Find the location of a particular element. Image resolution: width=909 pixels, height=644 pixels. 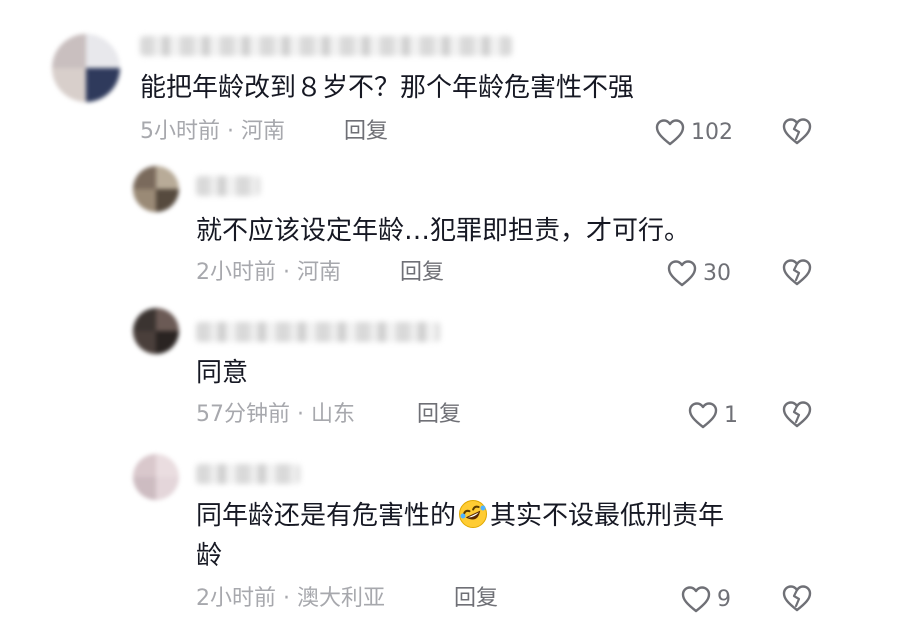

like-button: 9 is located at coordinates (706, 599).